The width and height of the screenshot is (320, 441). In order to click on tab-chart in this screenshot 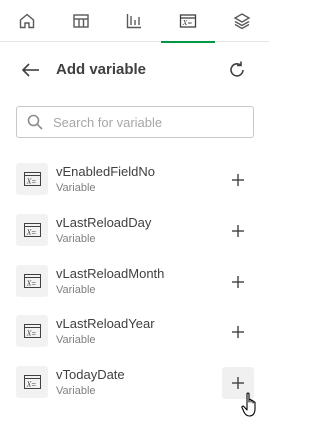, I will do `click(135, 21)`.